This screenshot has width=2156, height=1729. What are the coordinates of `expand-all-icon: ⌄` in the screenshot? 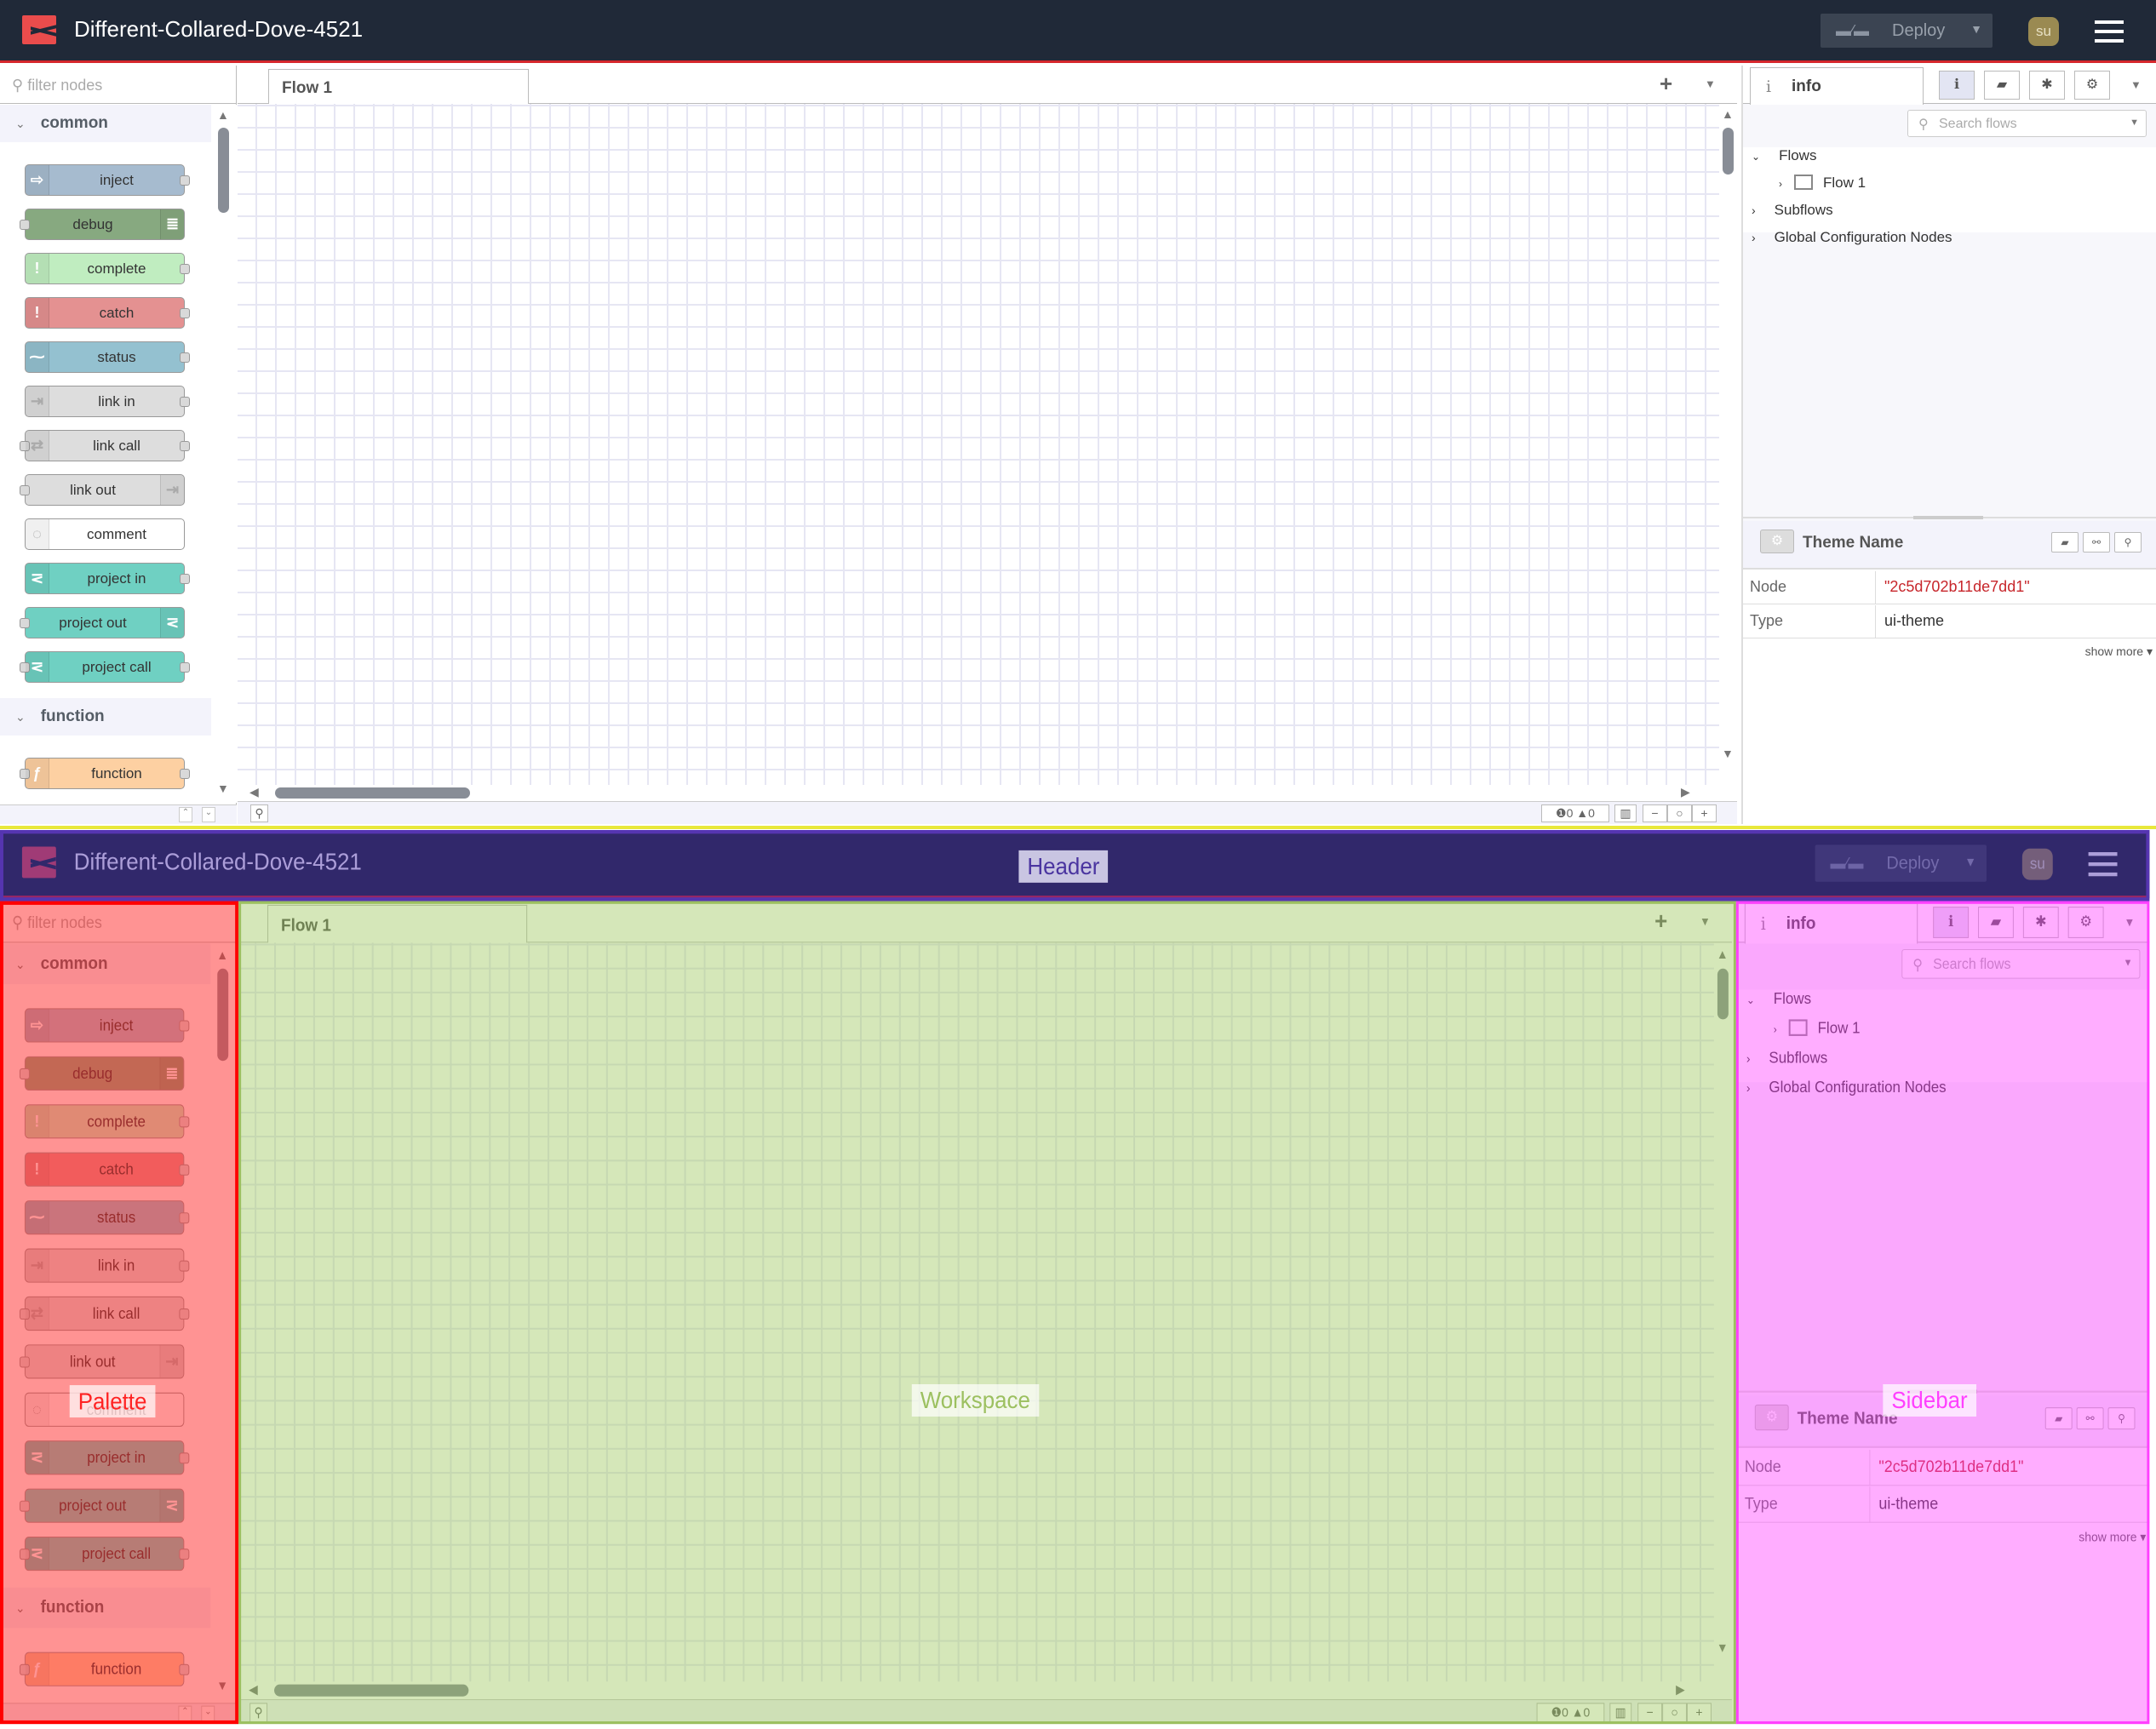 It's located at (208, 1714).